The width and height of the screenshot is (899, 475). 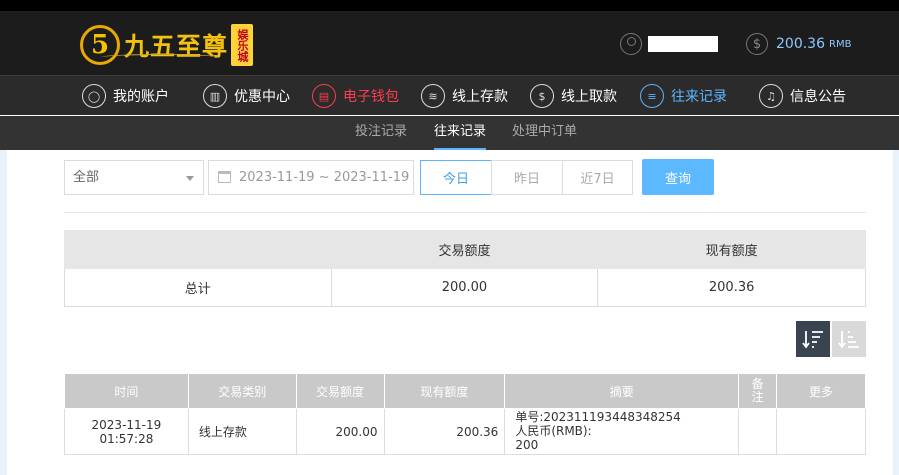 What do you see at coordinates (167, 45) in the screenshot?
I see `site-logo: 5 九五至尊 娱乐城` at bounding box center [167, 45].